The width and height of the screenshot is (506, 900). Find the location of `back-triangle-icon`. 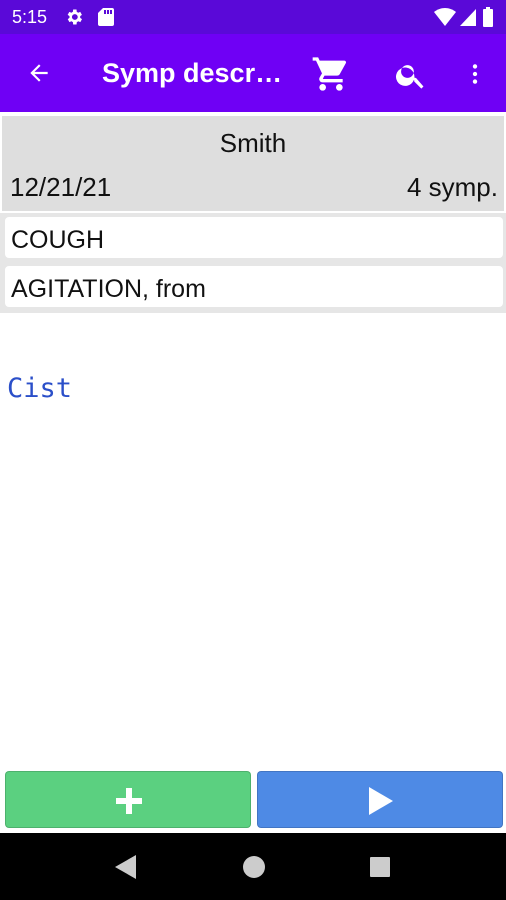

back-triangle-icon is located at coordinates (126, 867).